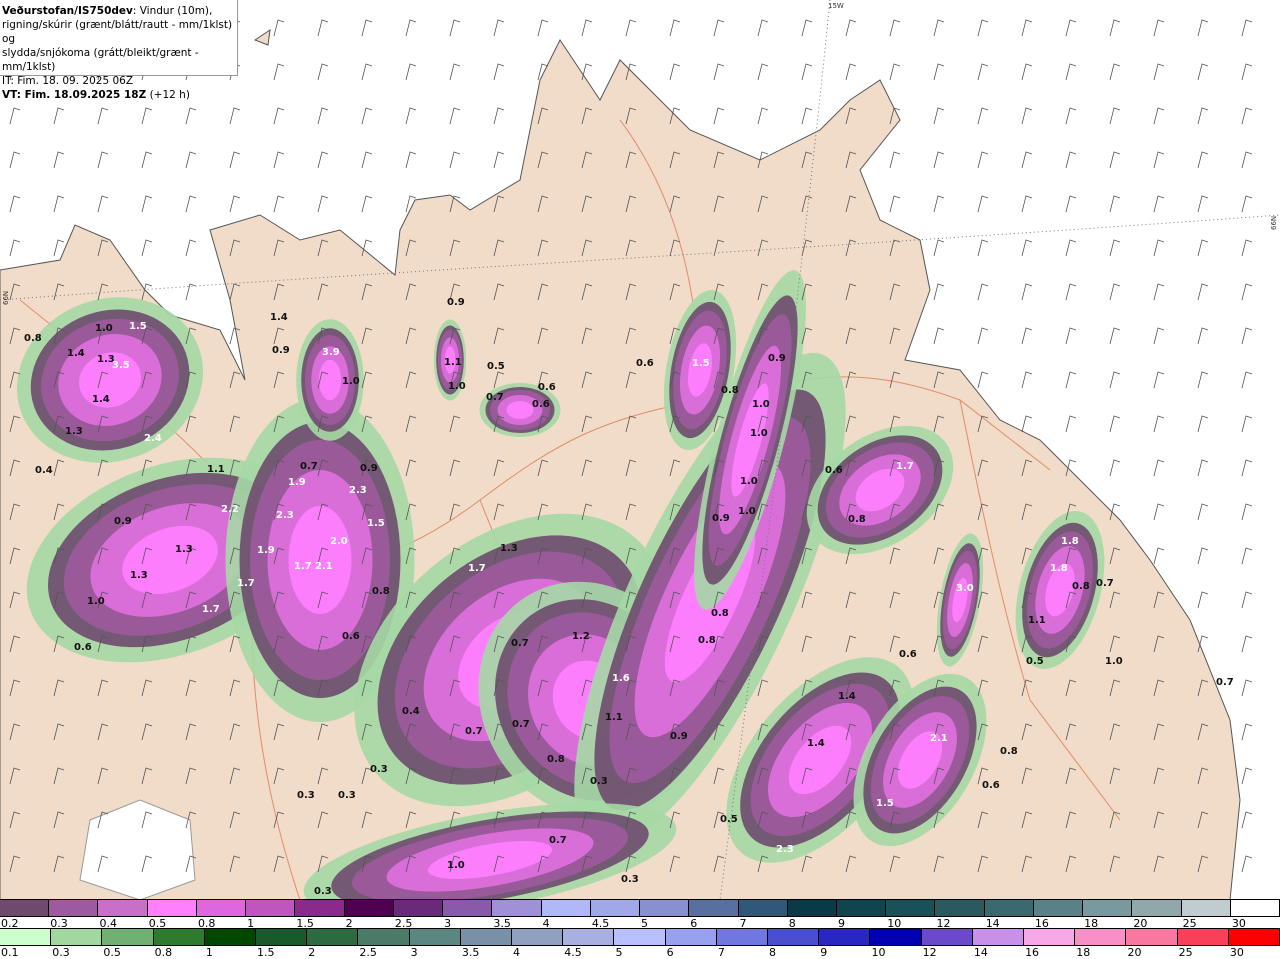 The image size is (1280, 959). I want to click on precip-value-label: 1.2, so click(581, 636).